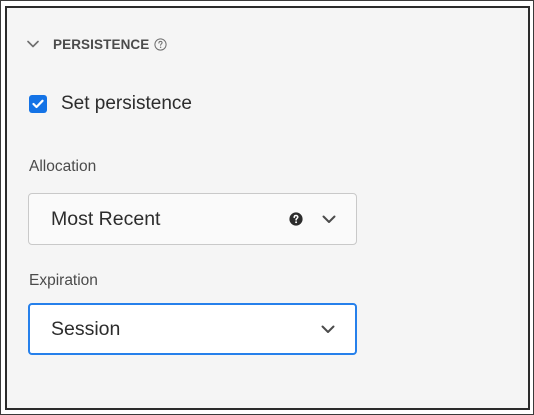 The image size is (534, 415). I want to click on section-title: PERSISTENCE, so click(101, 44).